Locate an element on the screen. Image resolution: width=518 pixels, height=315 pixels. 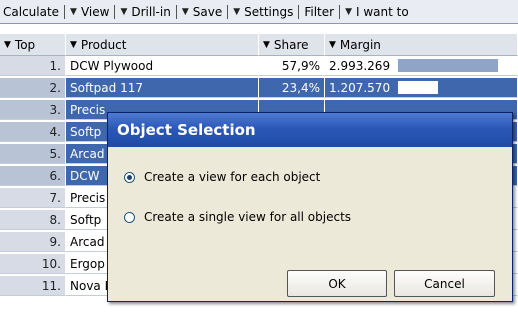
toolbar-item-label: Filter is located at coordinates (319, 11).